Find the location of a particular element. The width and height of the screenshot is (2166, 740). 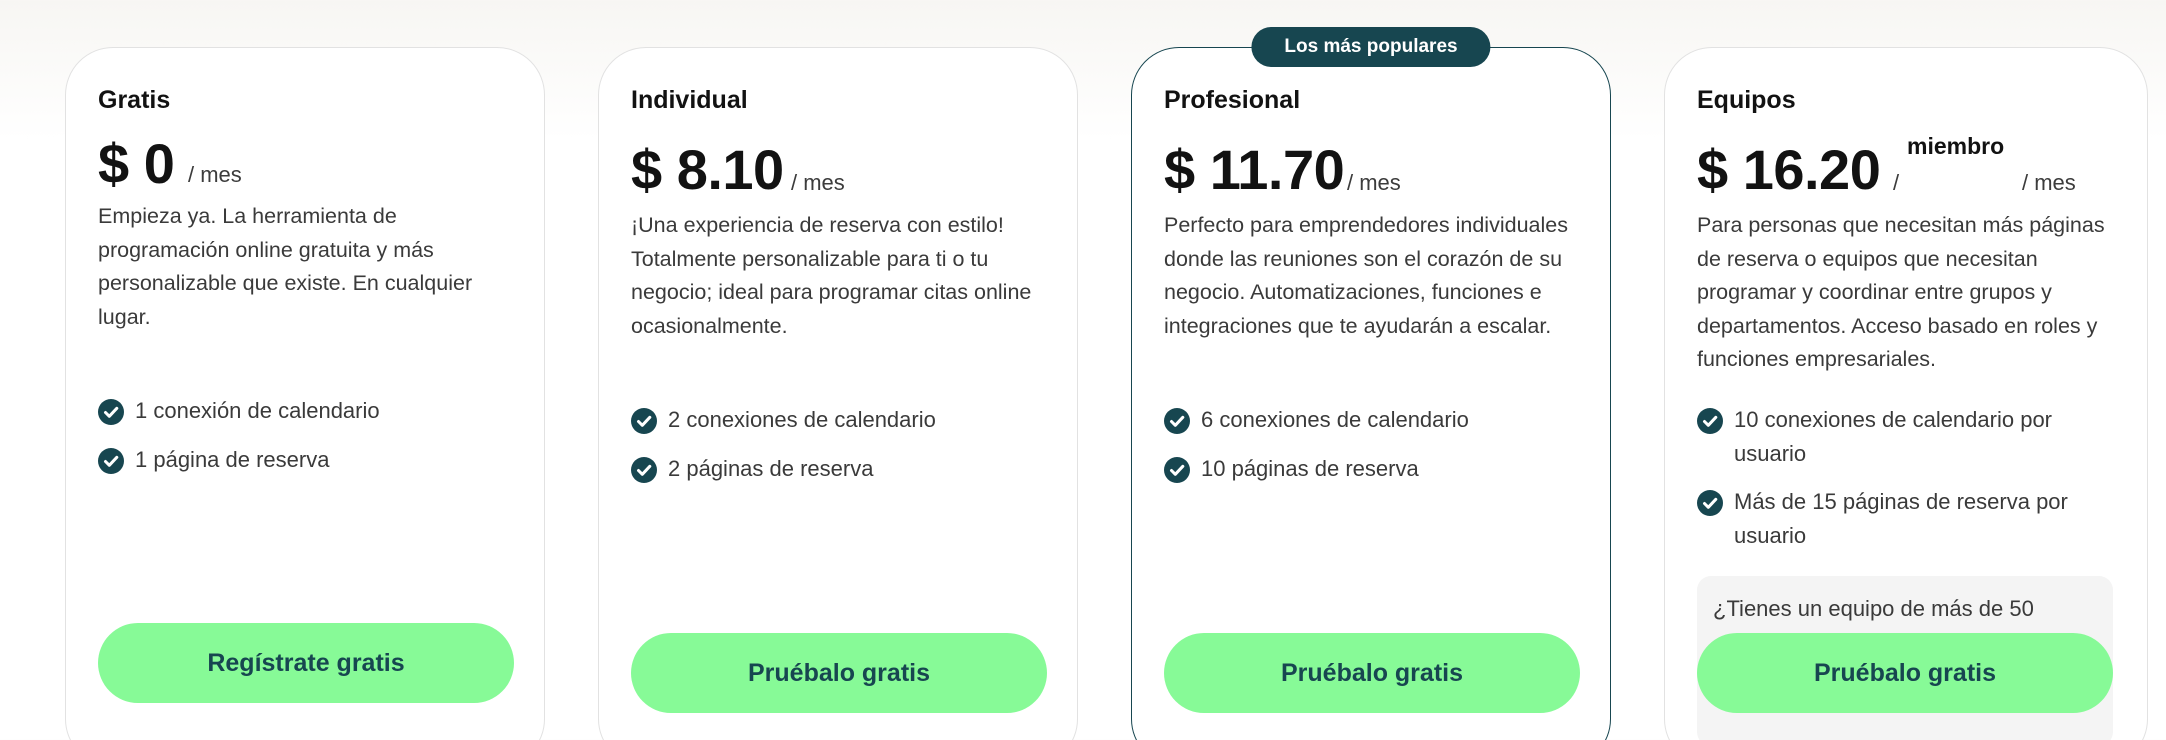

feature-label: 10 páginas de reserva is located at coordinates (1310, 468).